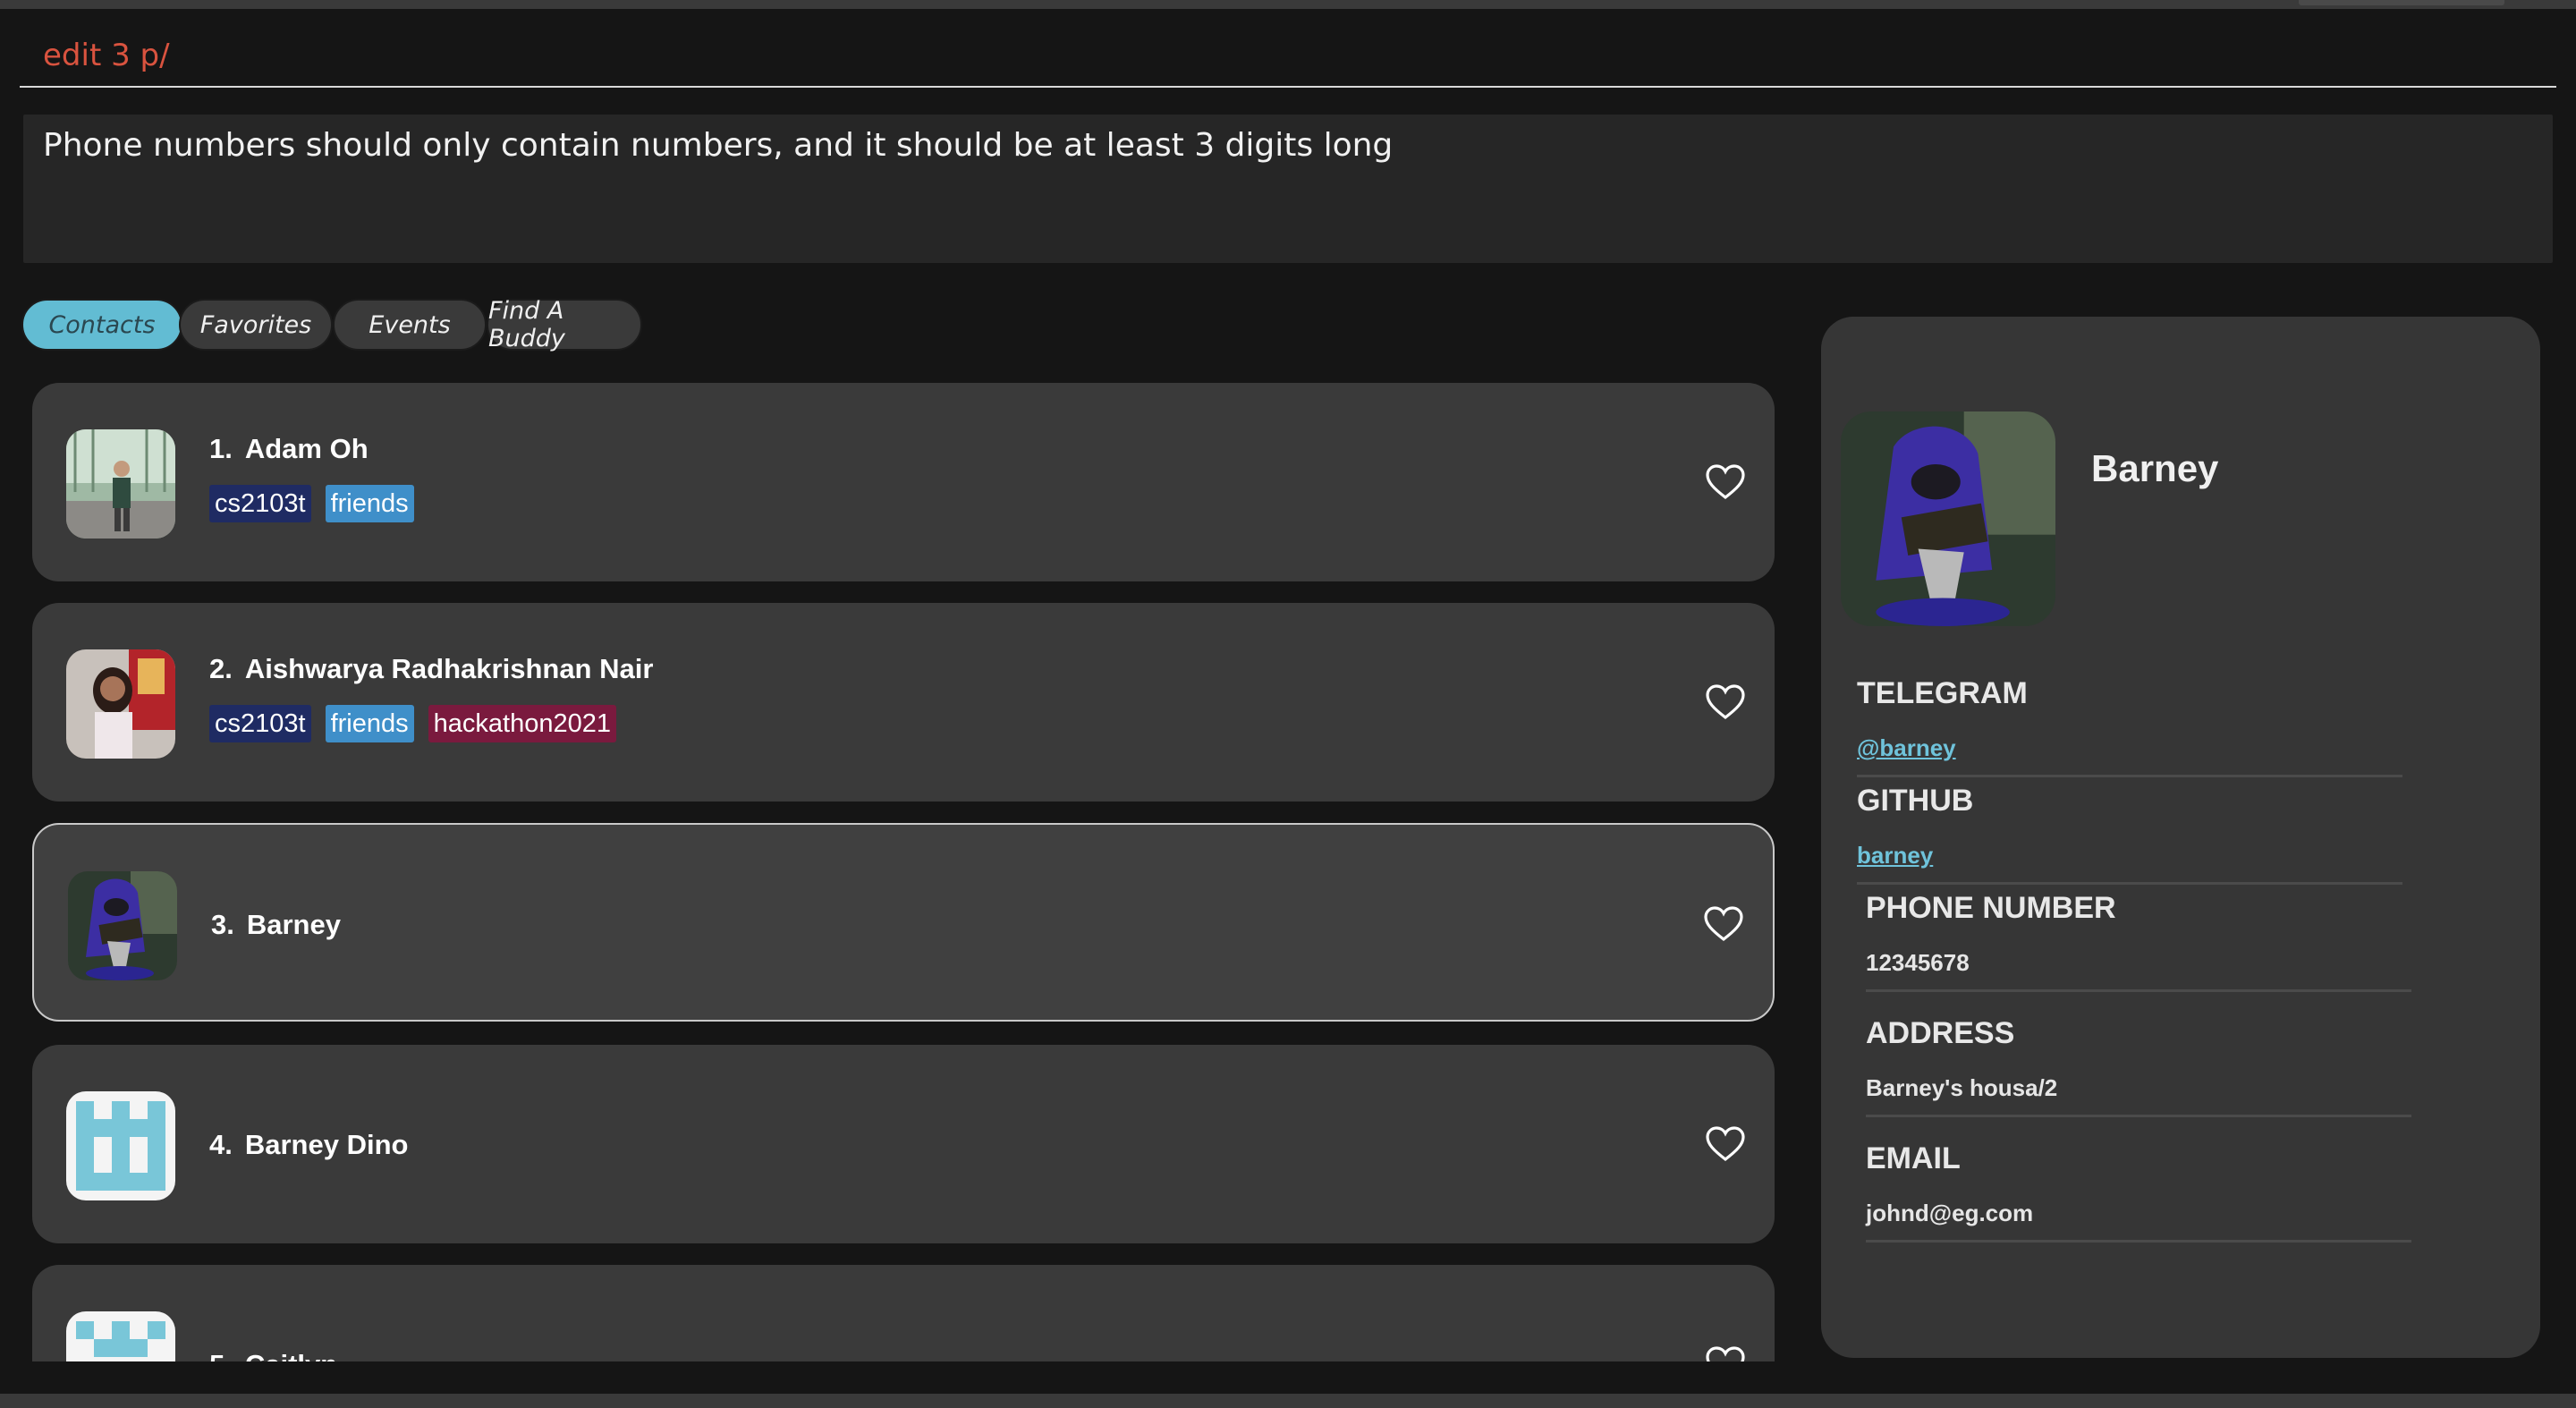 Image resolution: width=2576 pixels, height=1408 pixels. Describe the element at coordinates (222, 925) in the screenshot. I see `contact-index: 3.` at that location.